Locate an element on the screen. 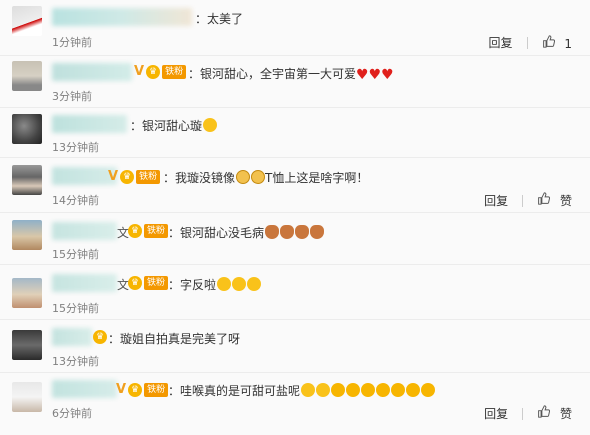 The image size is (590, 435). comment-item: 文 ♛ 铁粉 ：银河甜心没毛病 15分钟前 is located at coordinates (295, 238).